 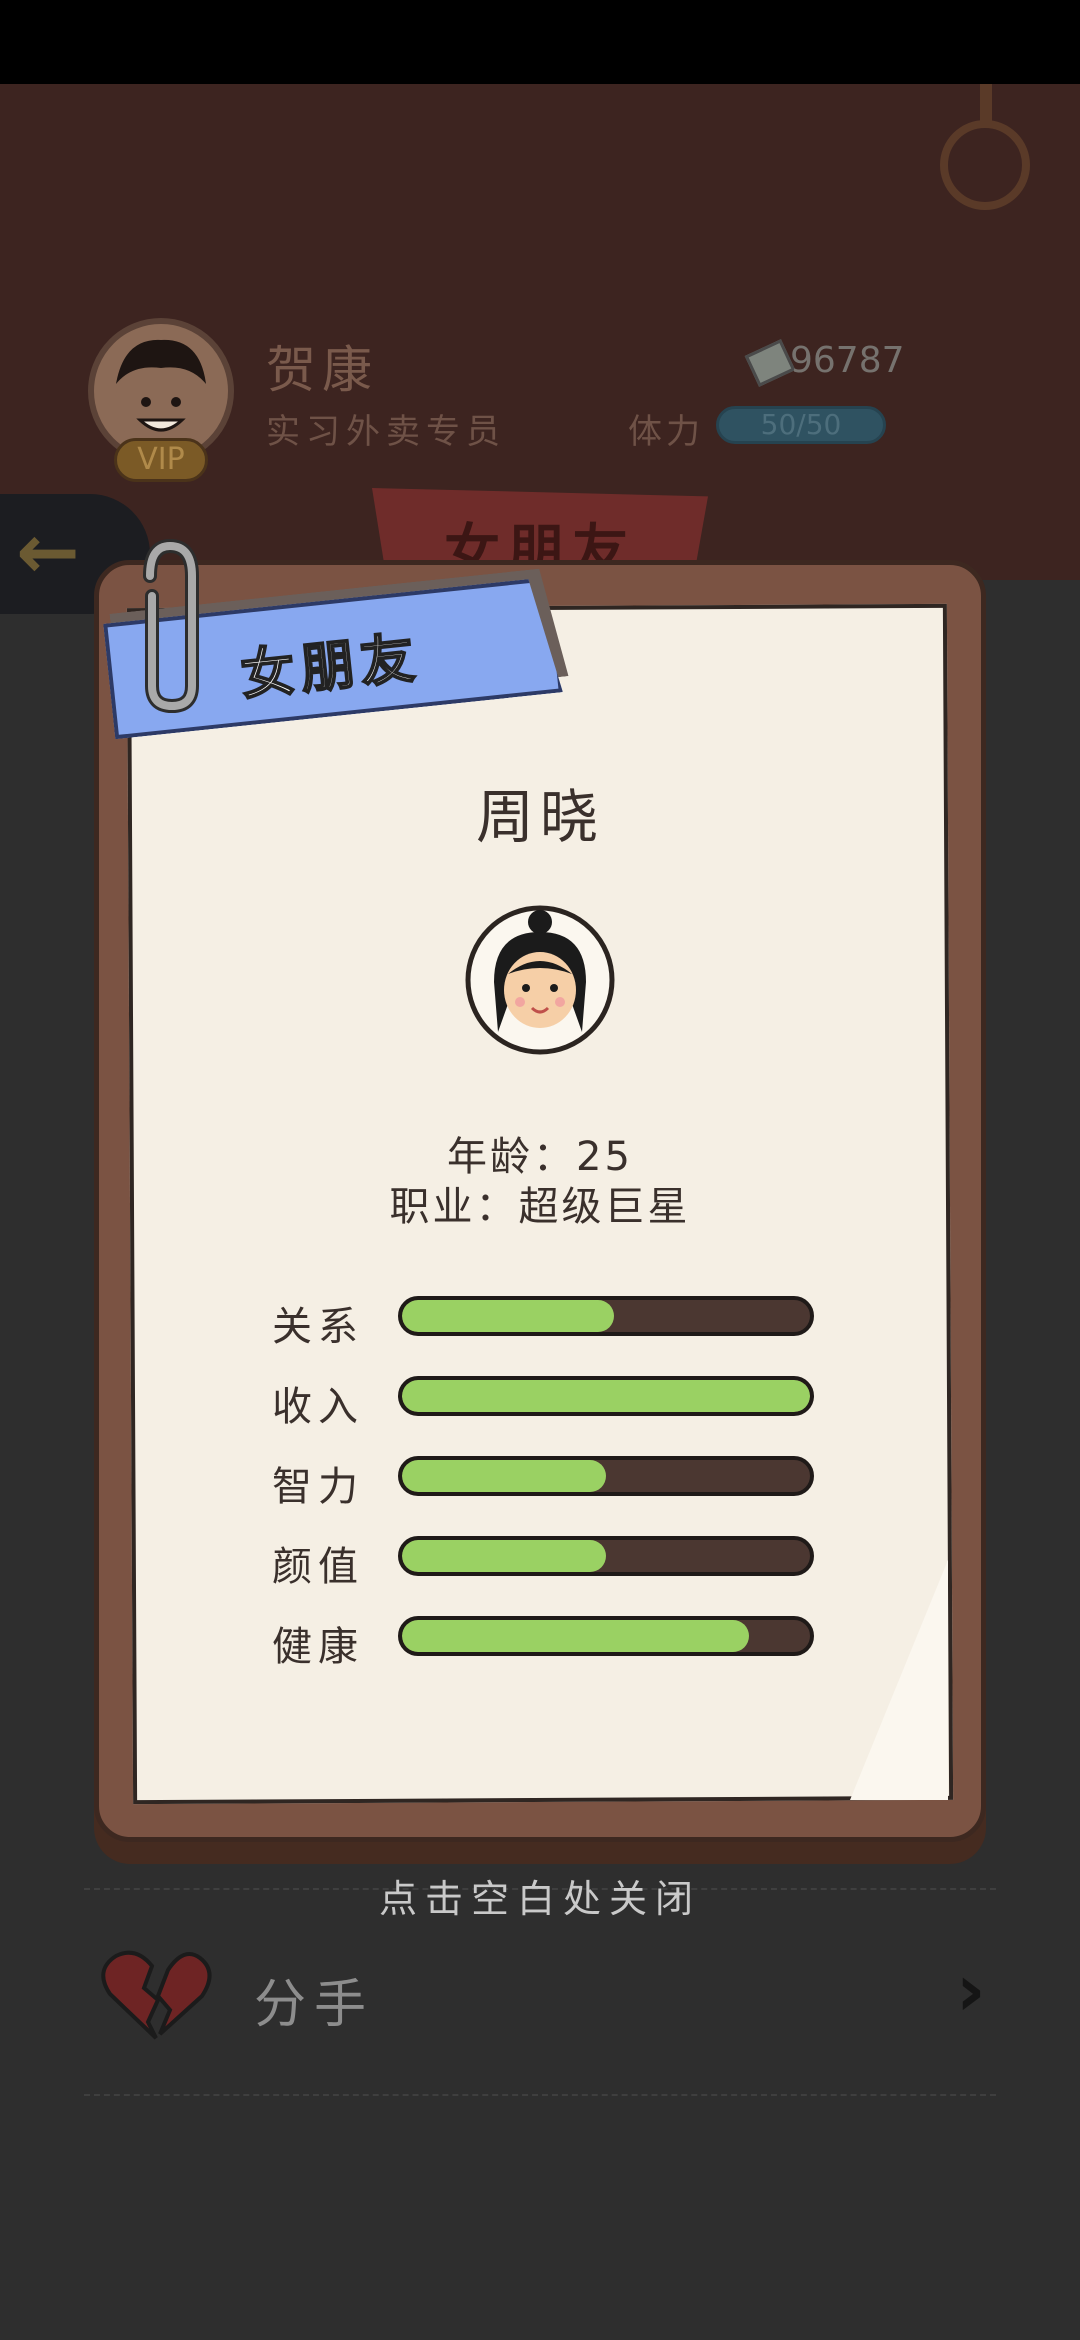 What do you see at coordinates (666, 432) in the screenshot?
I see `stamina-label: 体力` at bounding box center [666, 432].